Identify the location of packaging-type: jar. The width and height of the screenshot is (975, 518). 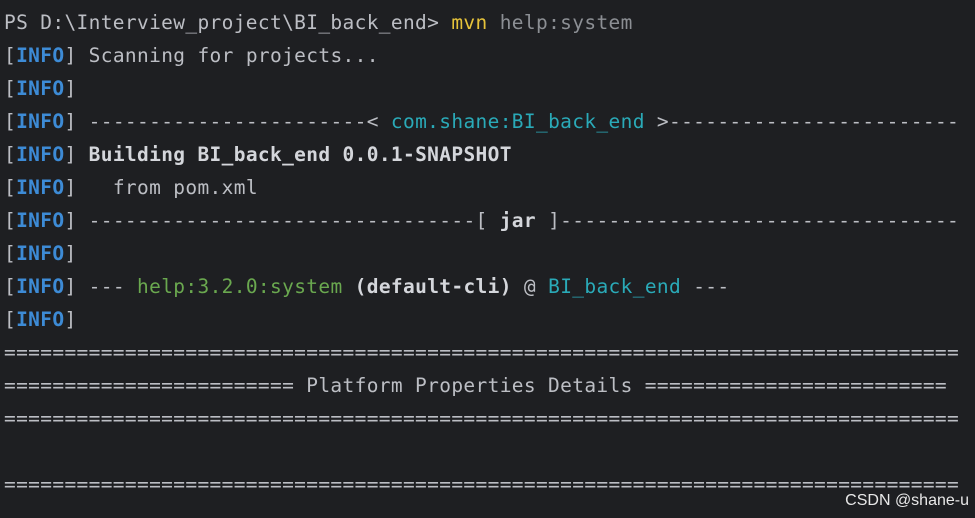
(517, 220).